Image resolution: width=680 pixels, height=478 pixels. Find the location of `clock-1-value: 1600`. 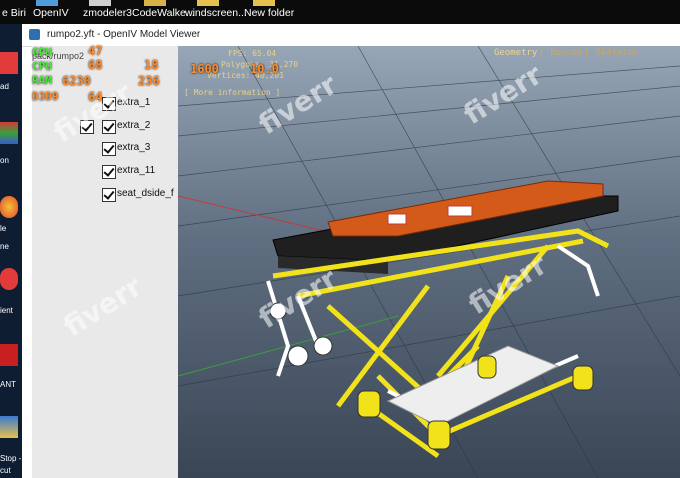

clock-1-value: 1600 is located at coordinates (204, 69).